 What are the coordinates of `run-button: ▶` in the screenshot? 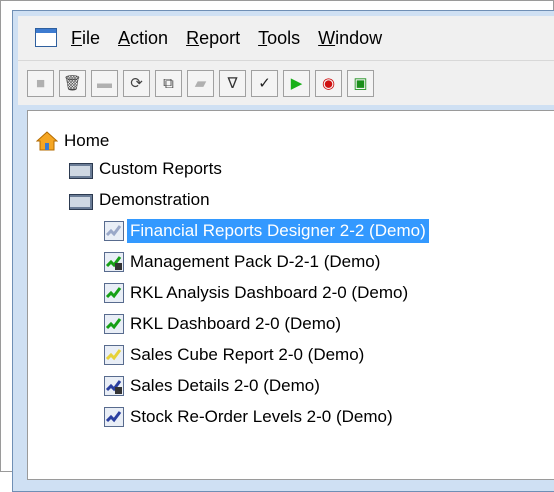 It's located at (296, 83).